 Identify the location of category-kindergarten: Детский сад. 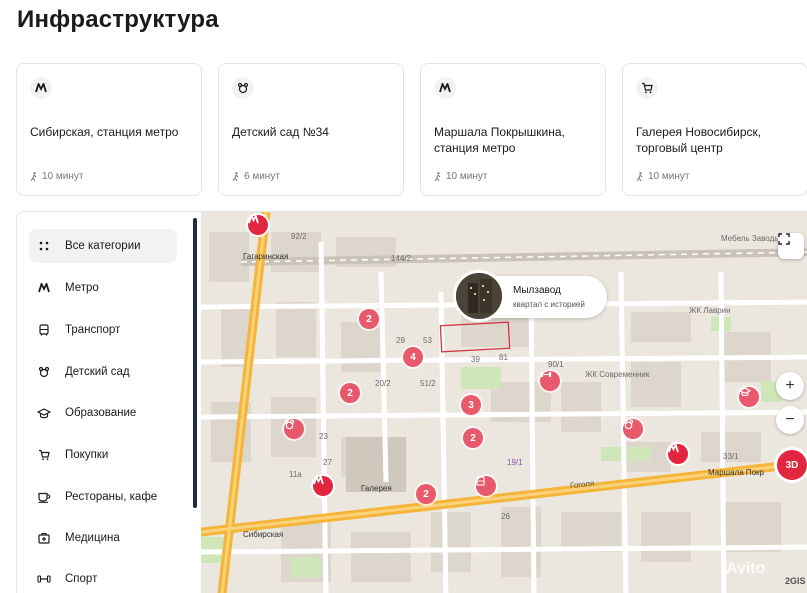
(103, 372).